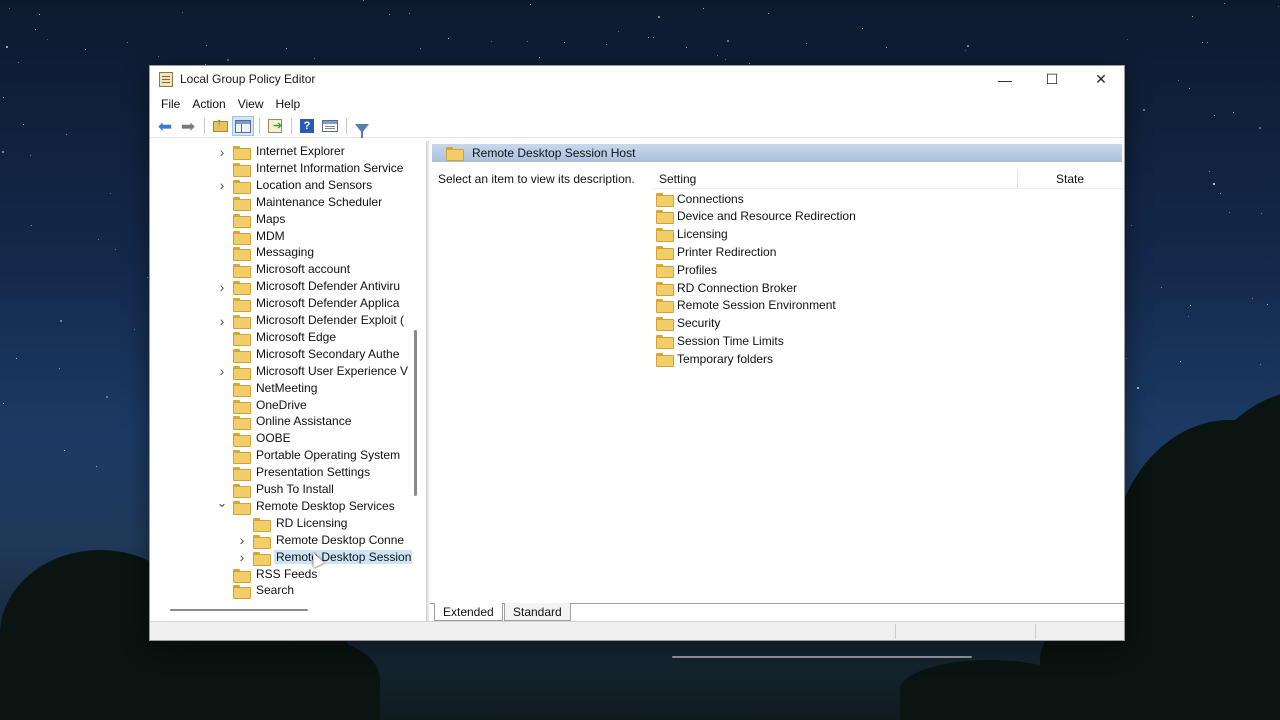 This screenshot has height=720, width=1280. Describe the element at coordinates (328, 286) in the screenshot. I see `tree-item-label: Microsoft Defender Antiviru` at that location.